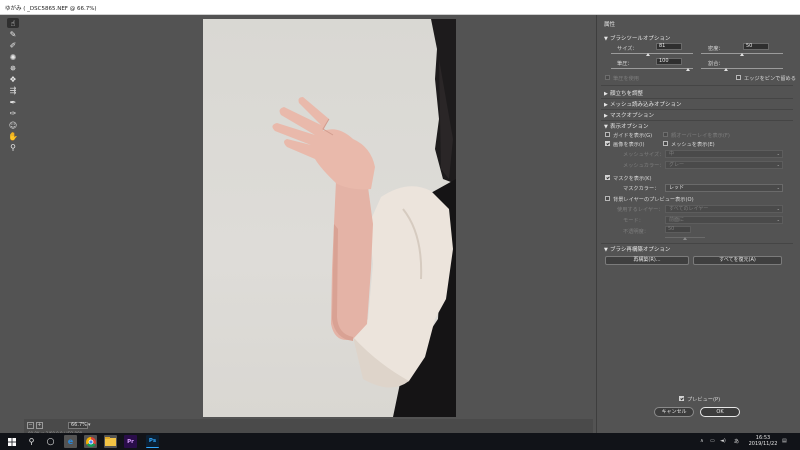 This screenshot has height=450, width=800. I want to click on section-brush-options: ▼ ブラシツールオプション, so click(637, 38).